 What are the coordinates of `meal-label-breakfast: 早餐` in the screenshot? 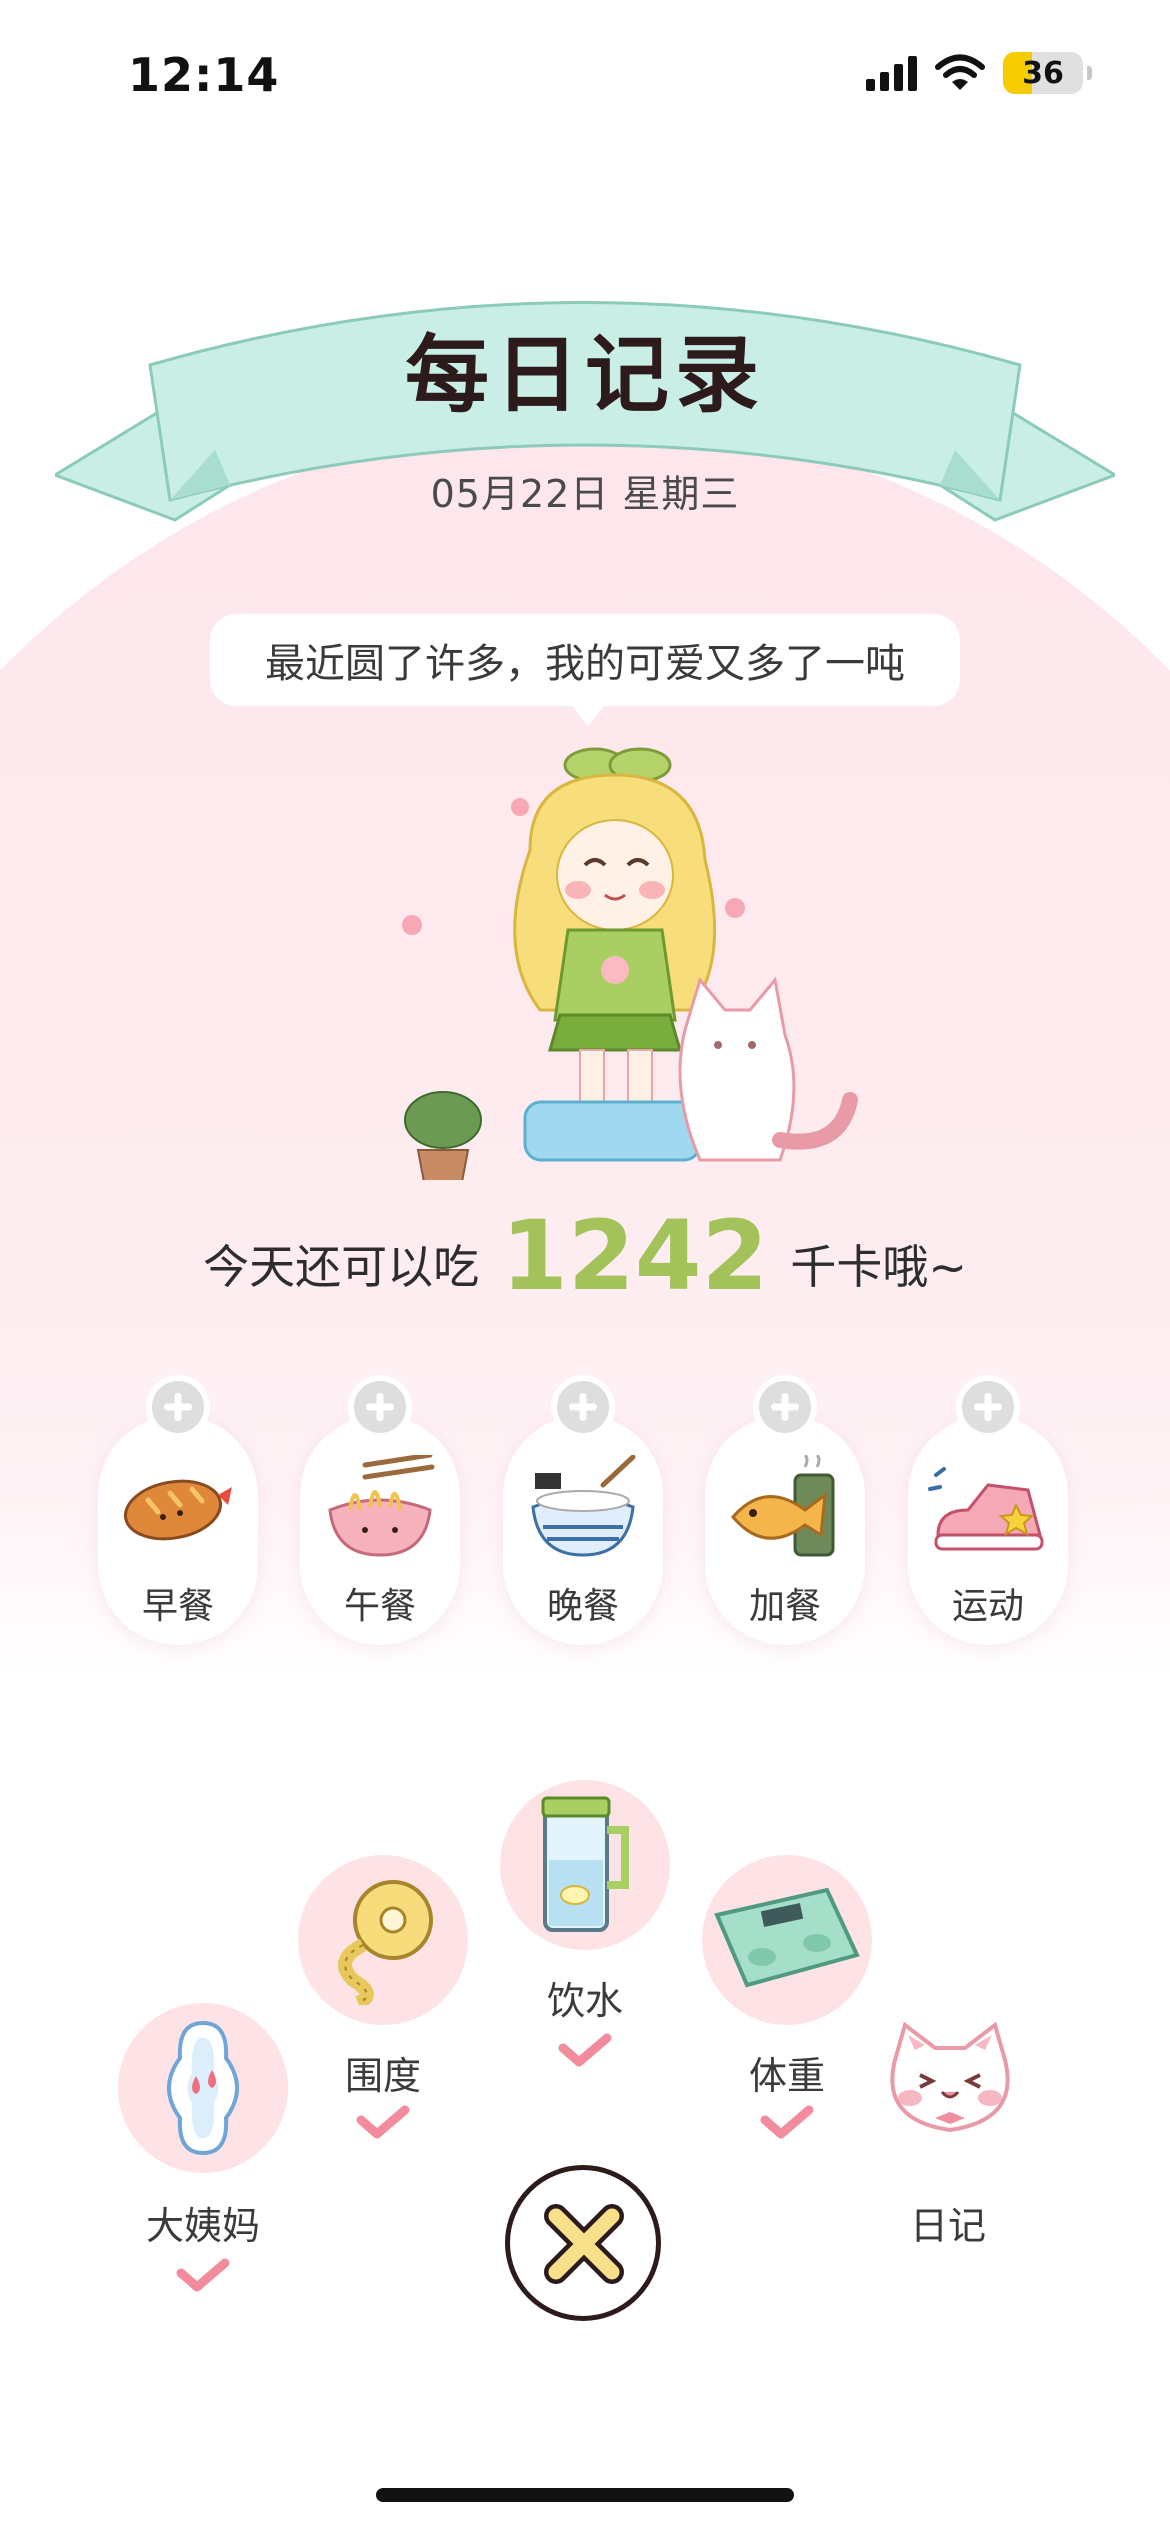 It's located at (177, 1606).